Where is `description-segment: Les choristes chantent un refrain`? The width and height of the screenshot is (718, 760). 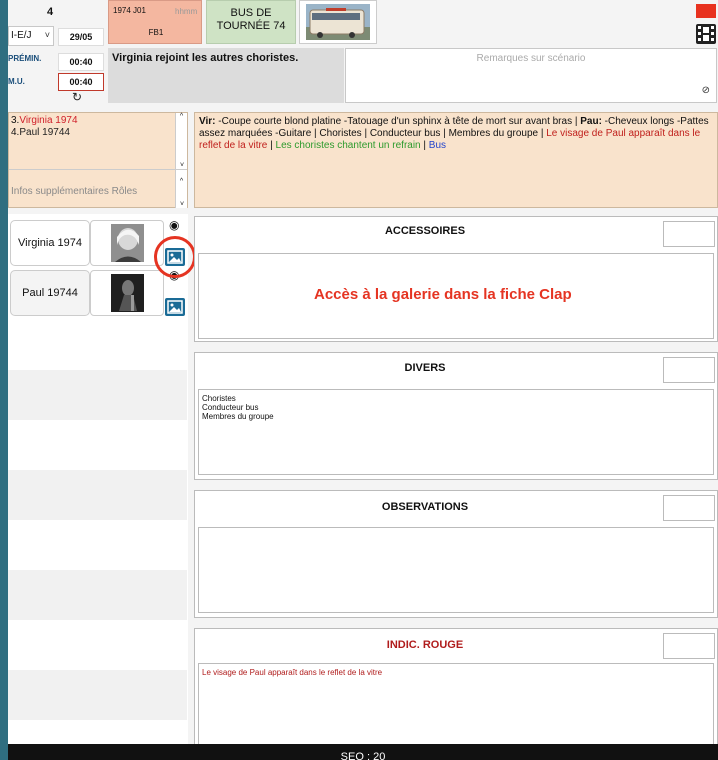 description-segment: Les choristes chantent un refrain is located at coordinates (348, 145).